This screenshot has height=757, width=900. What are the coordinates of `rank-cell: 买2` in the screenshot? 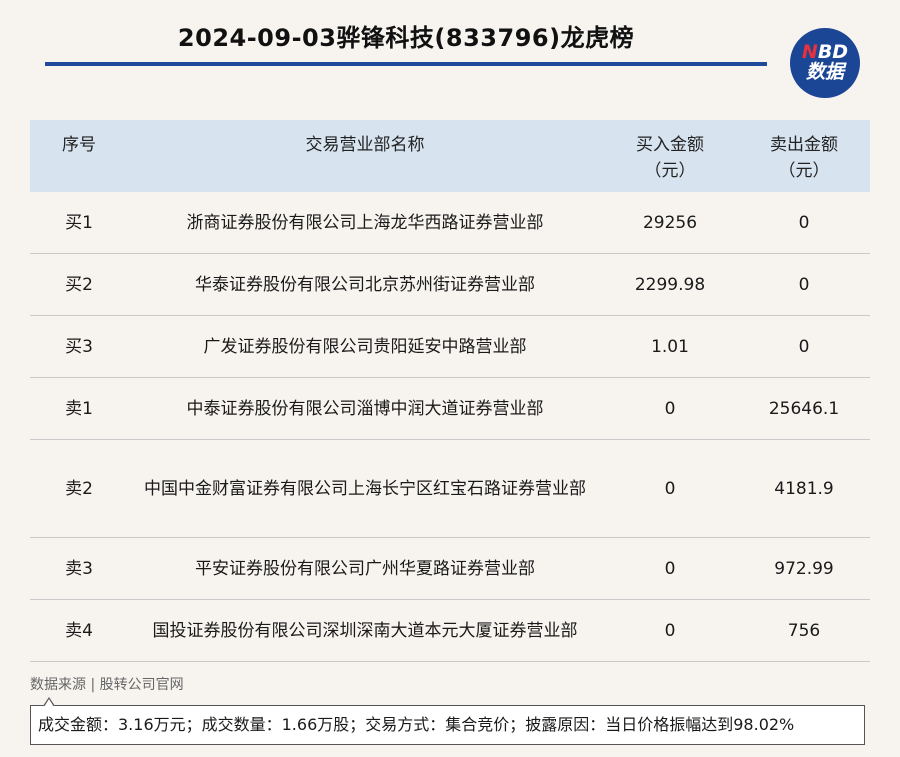 It's located at (79, 284).